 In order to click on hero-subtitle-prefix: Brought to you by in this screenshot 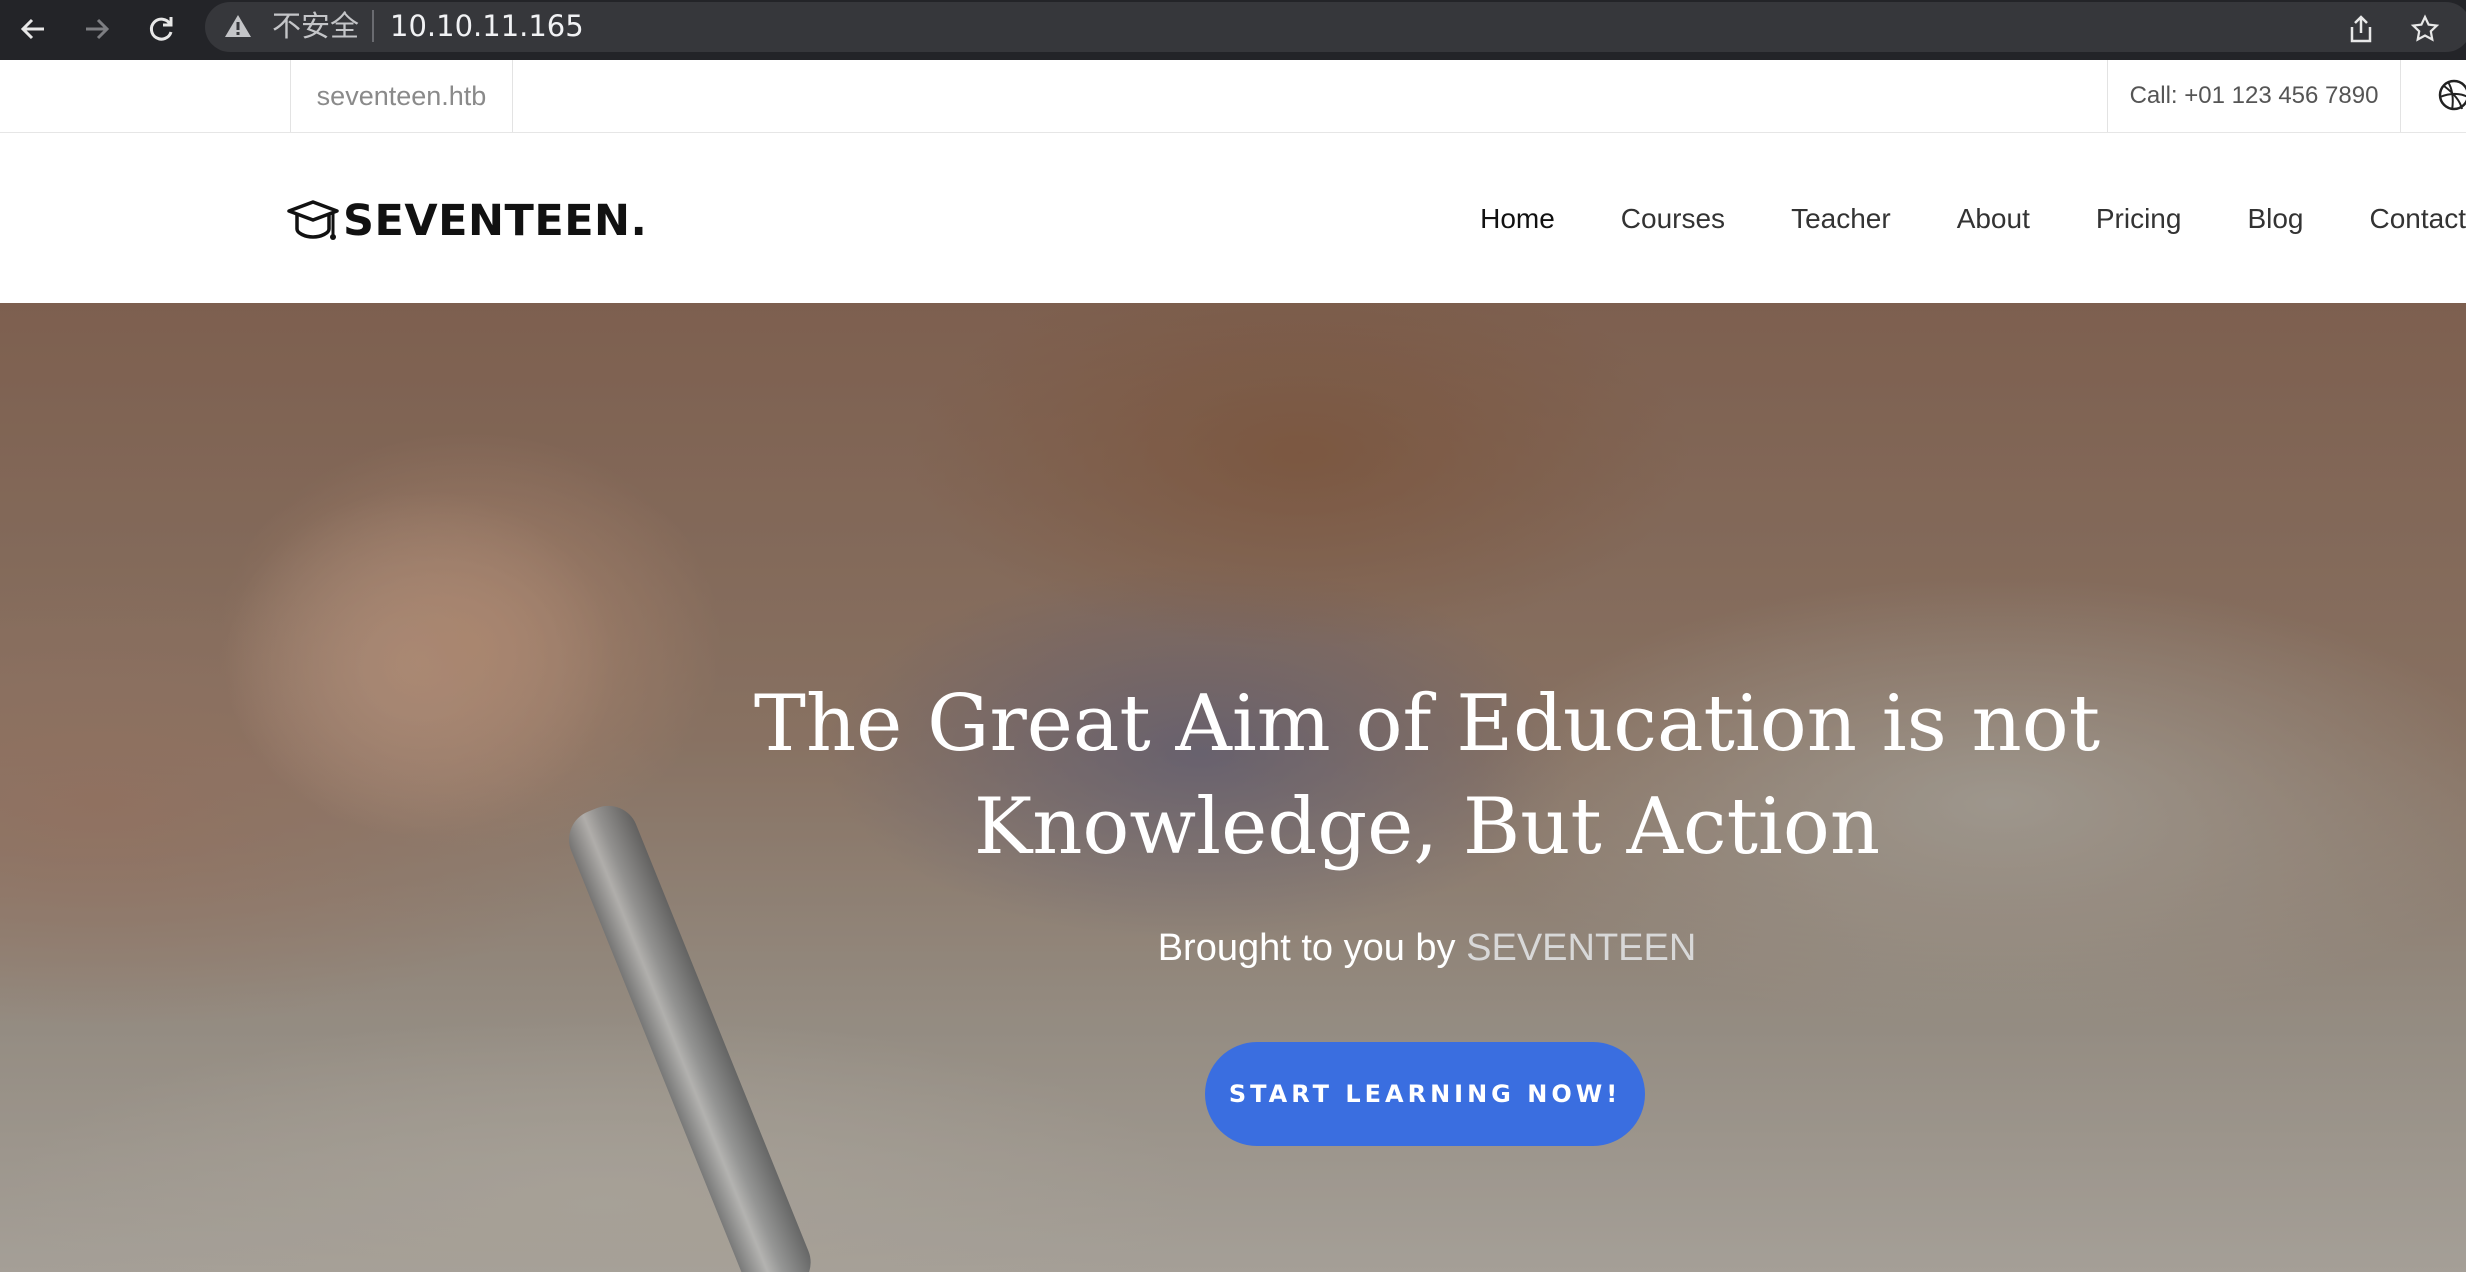, I will do `click(1306, 948)`.